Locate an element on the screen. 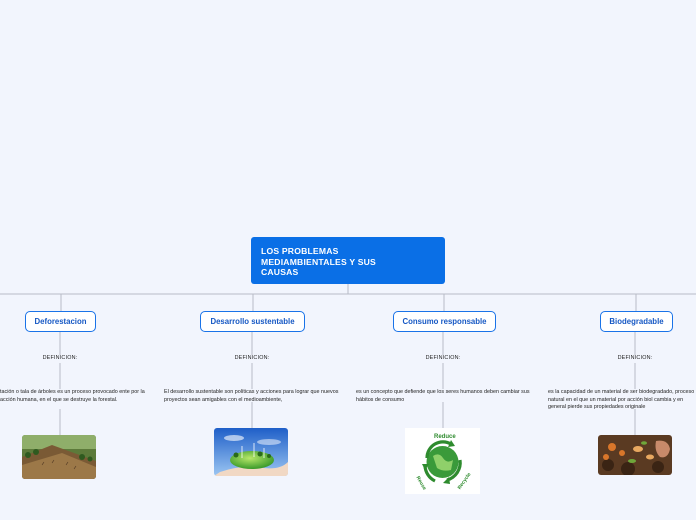  topic-desarrollo-sustentable: Desarrollo sustentable is located at coordinates (252, 321).